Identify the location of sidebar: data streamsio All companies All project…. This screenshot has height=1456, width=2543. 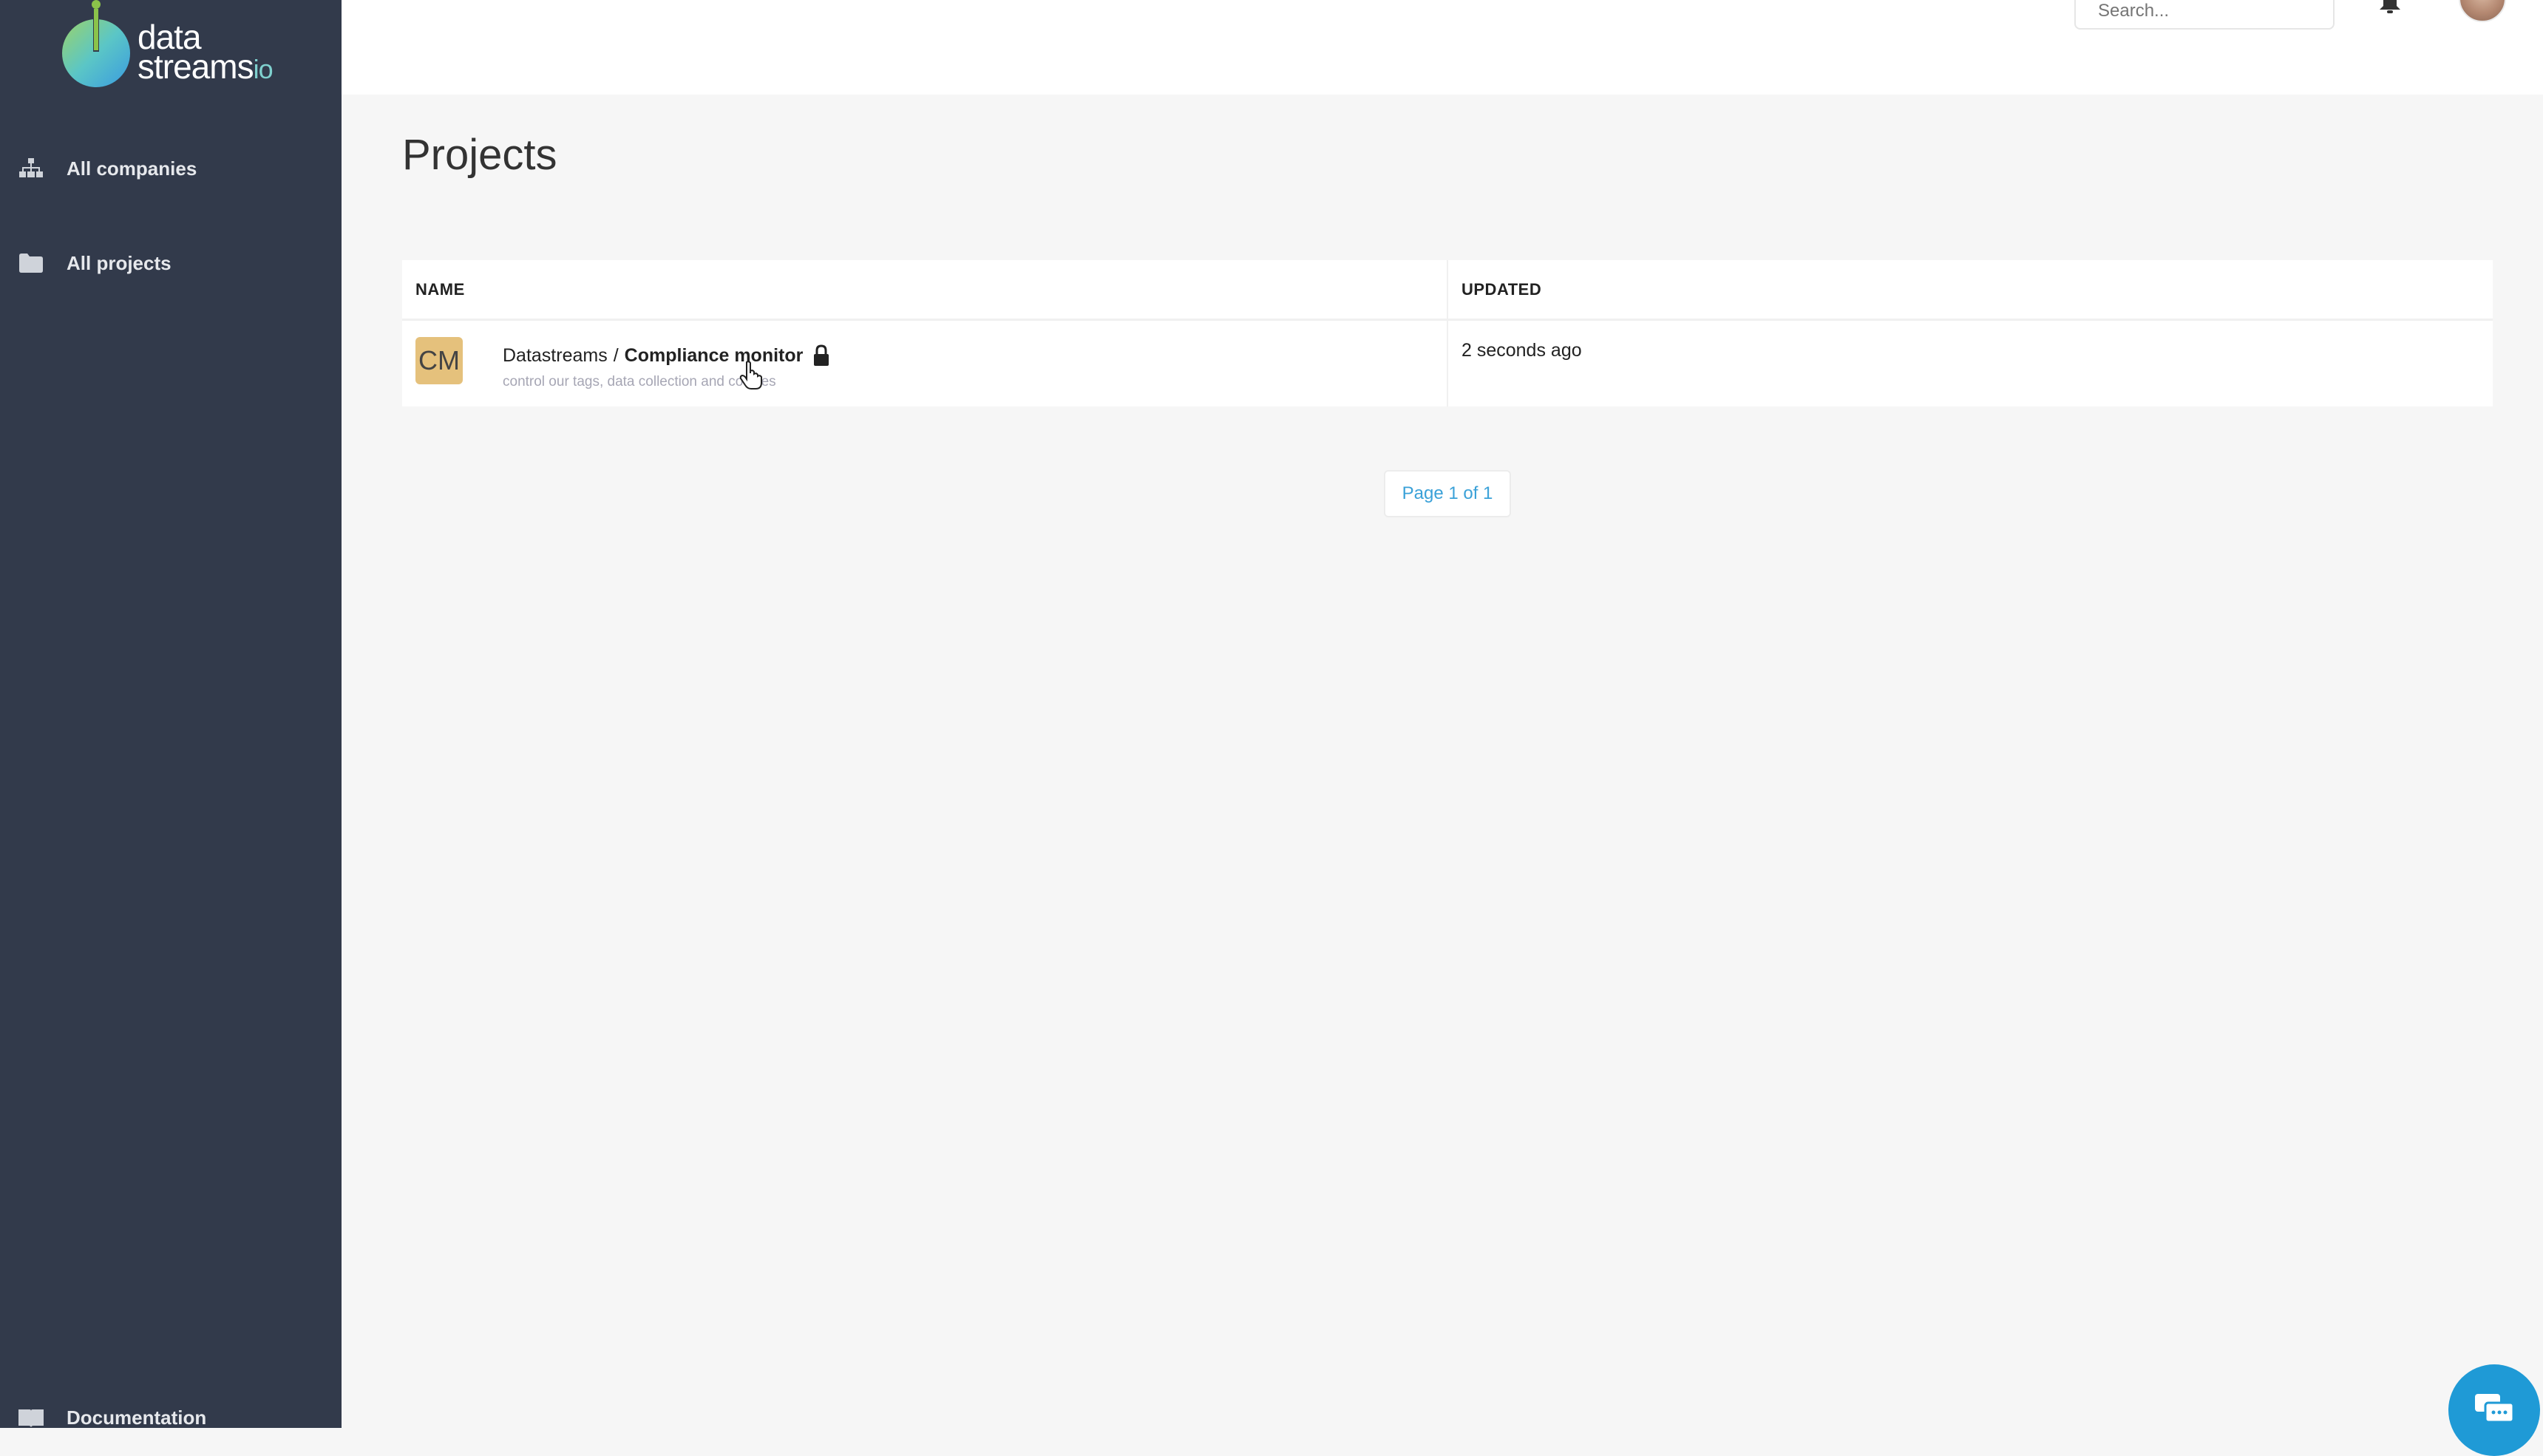
(171, 714).